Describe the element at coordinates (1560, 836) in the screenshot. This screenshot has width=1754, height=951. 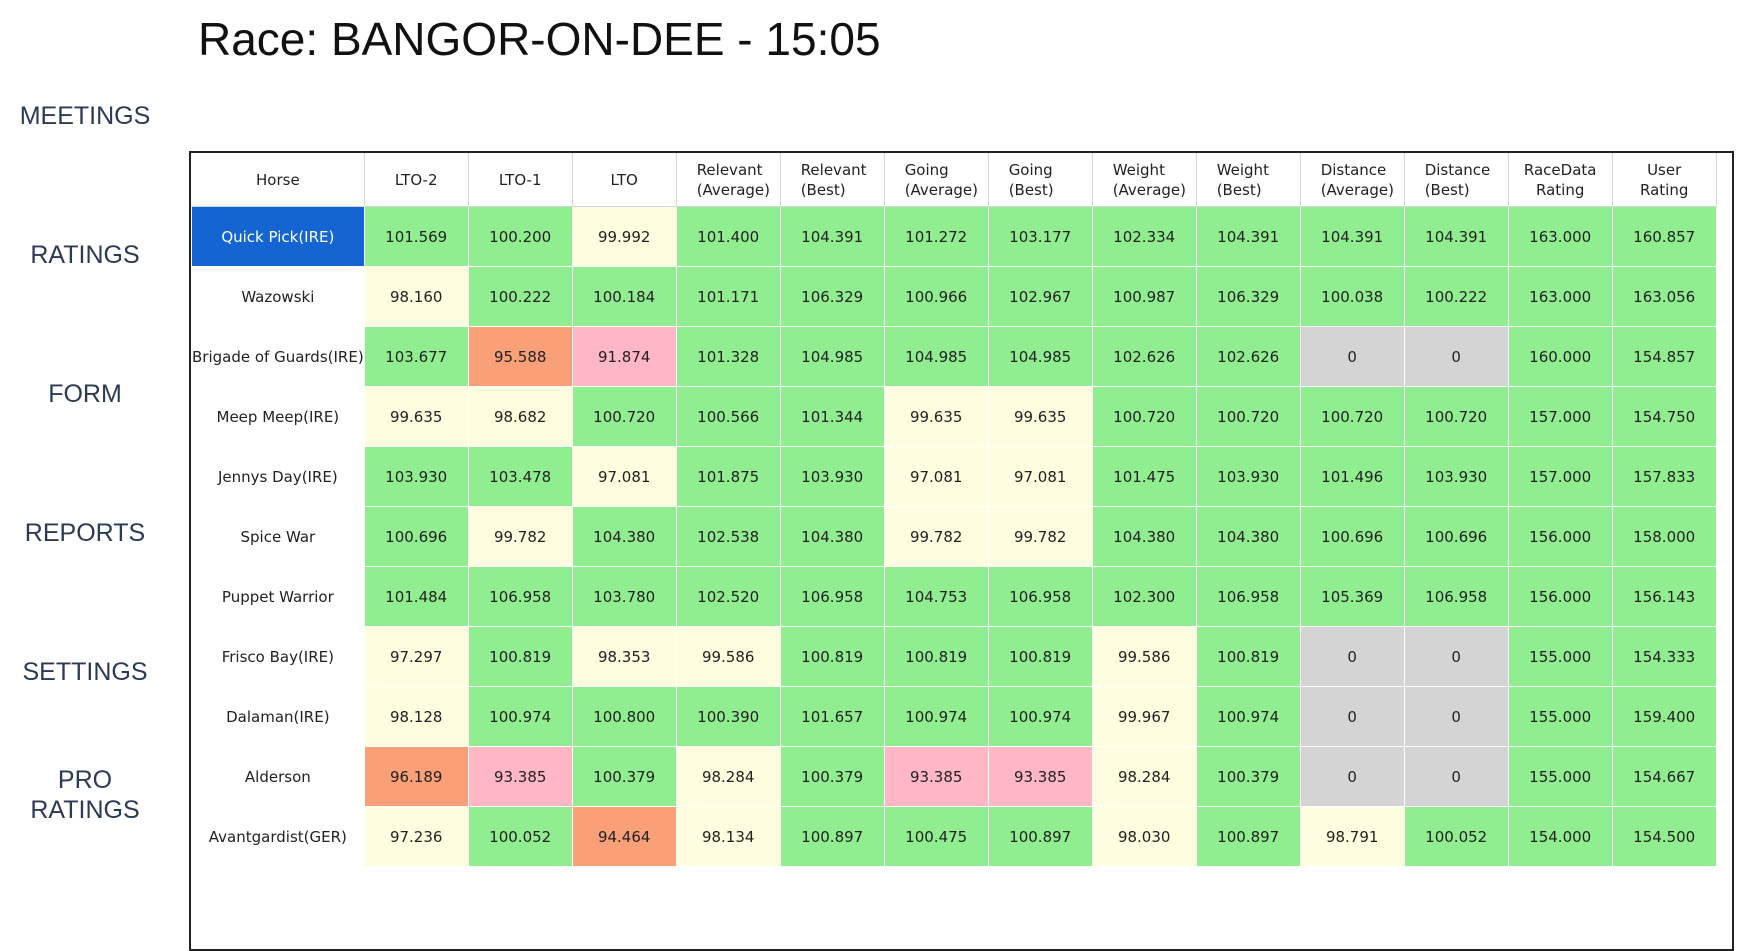
I see `rating-cell: 154.000` at that location.